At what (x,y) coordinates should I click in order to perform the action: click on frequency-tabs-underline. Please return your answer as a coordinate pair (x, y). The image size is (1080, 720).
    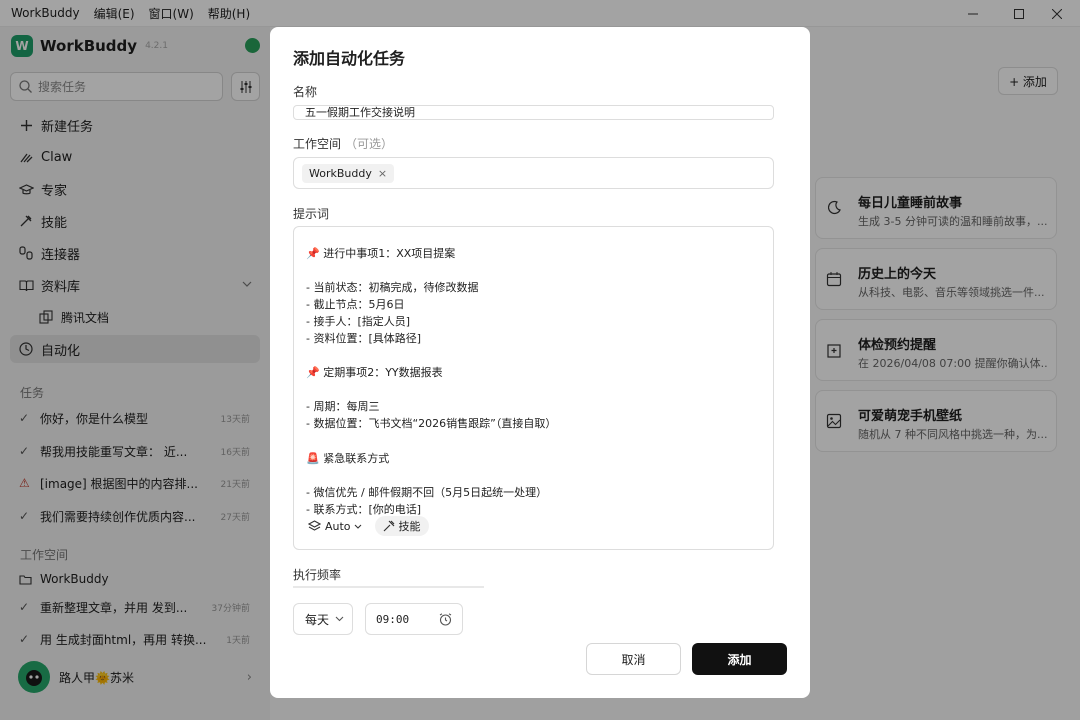
    Looking at the image, I should click on (388, 587).